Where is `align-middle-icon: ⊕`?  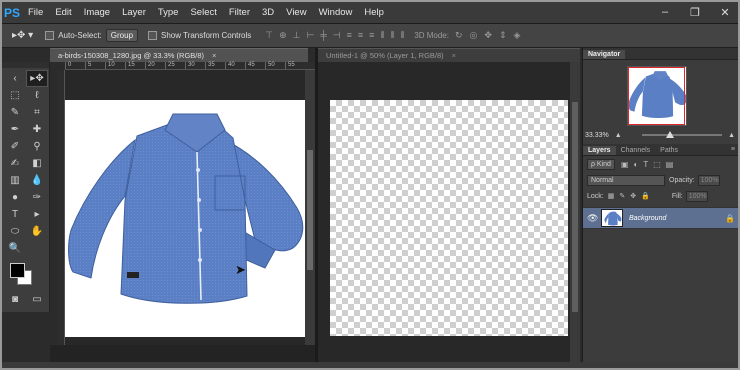
align-middle-icon: ⊕ is located at coordinates (283, 35).